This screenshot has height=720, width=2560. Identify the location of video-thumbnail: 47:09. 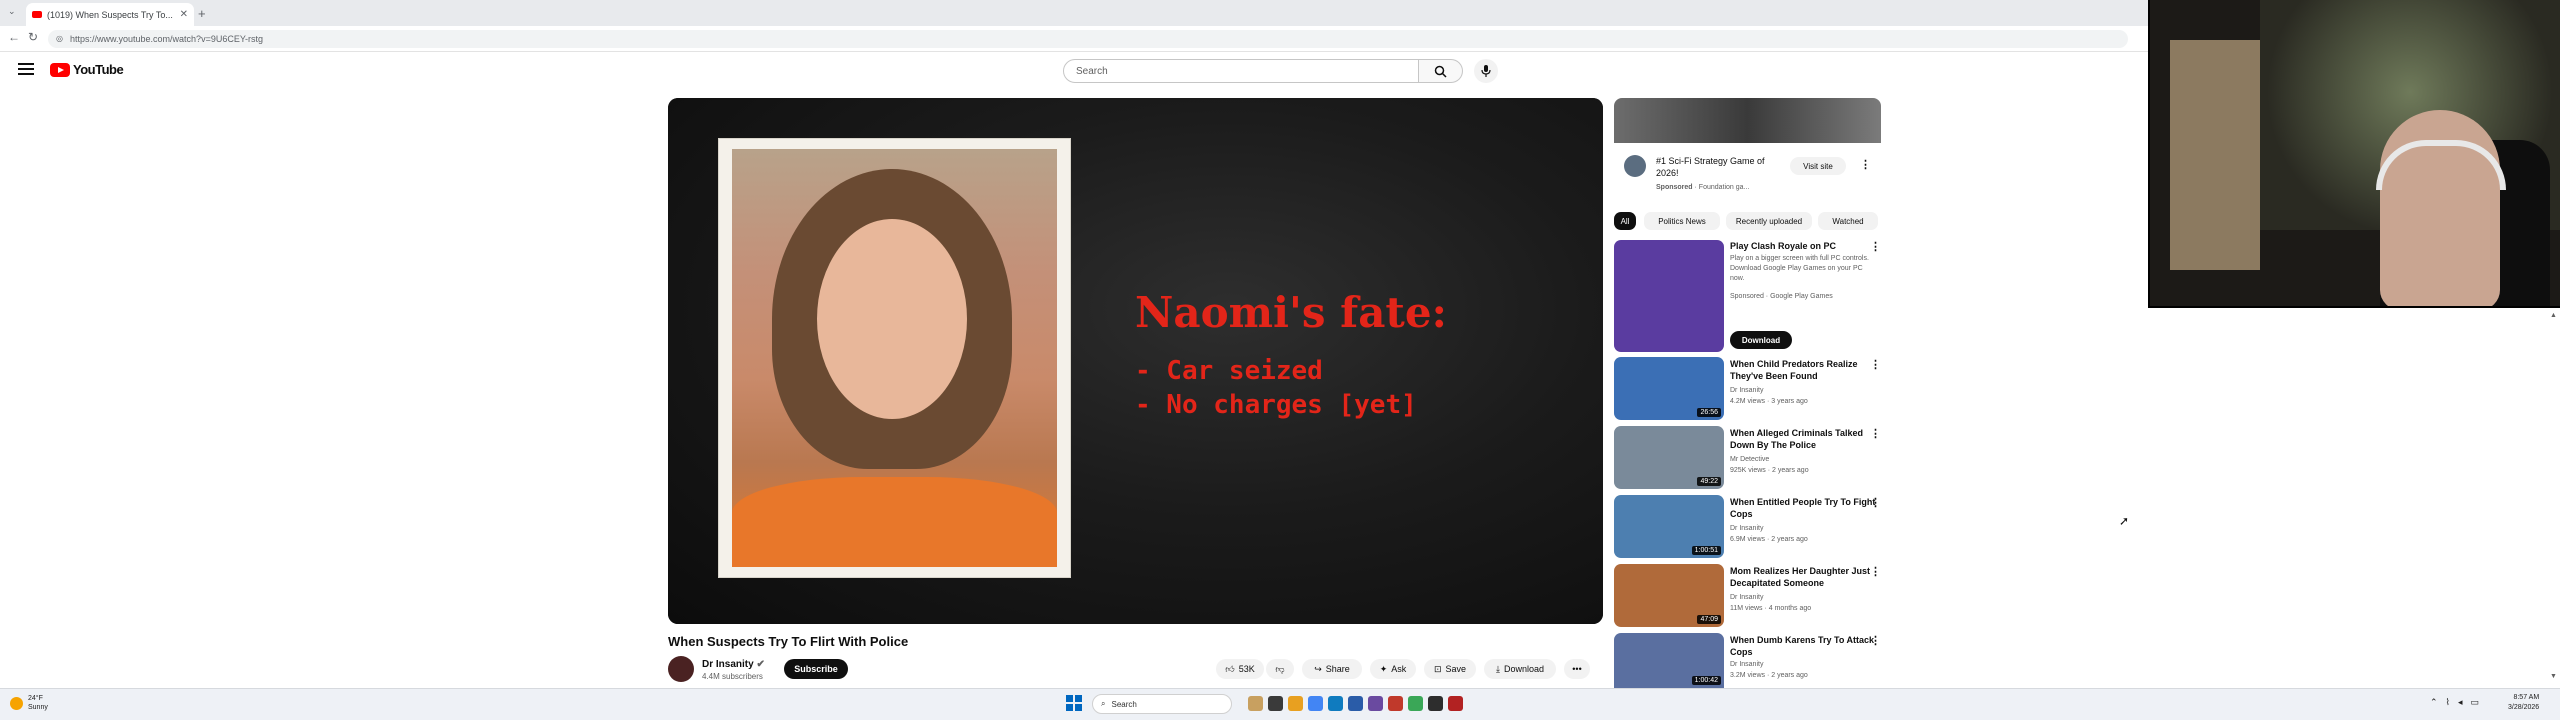
(1669, 595).